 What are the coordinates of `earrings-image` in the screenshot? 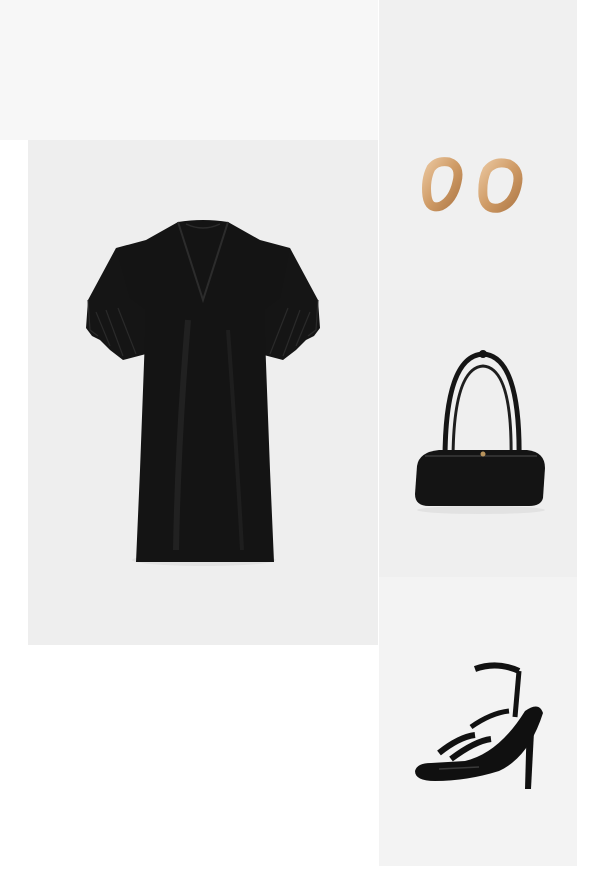 It's located at (472, 185).